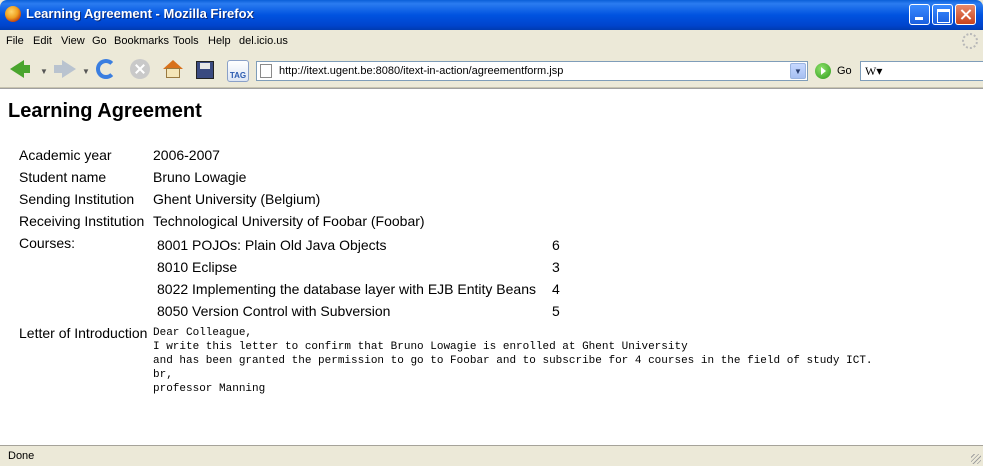 This screenshot has width=983, height=466. What do you see at coordinates (26, 69) in the screenshot?
I see `back-arrow-tail` at bounding box center [26, 69].